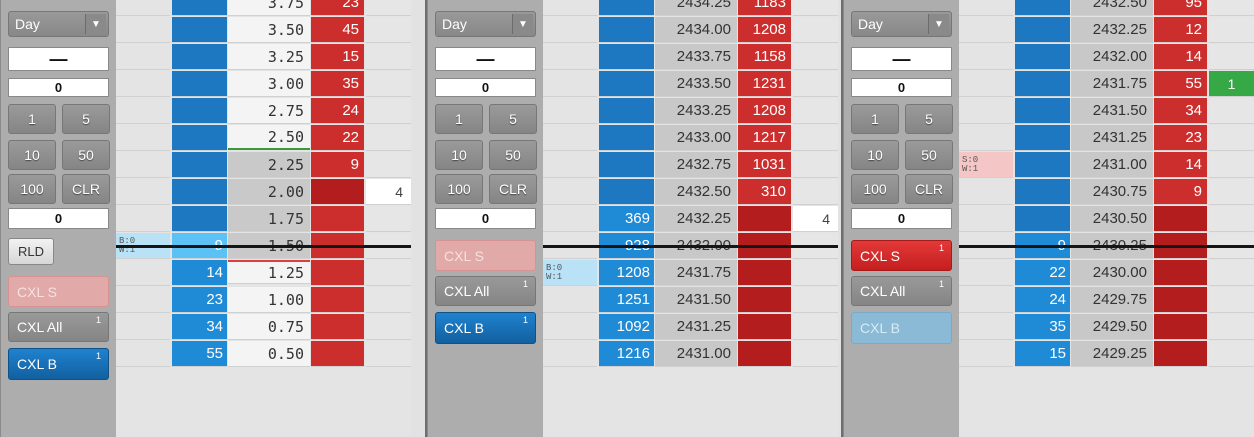 This screenshot has height=437, width=1254. What do you see at coordinates (1042, 354) in the screenshot?
I see `bid-cell: 15` at bounding box center [1042, 354].